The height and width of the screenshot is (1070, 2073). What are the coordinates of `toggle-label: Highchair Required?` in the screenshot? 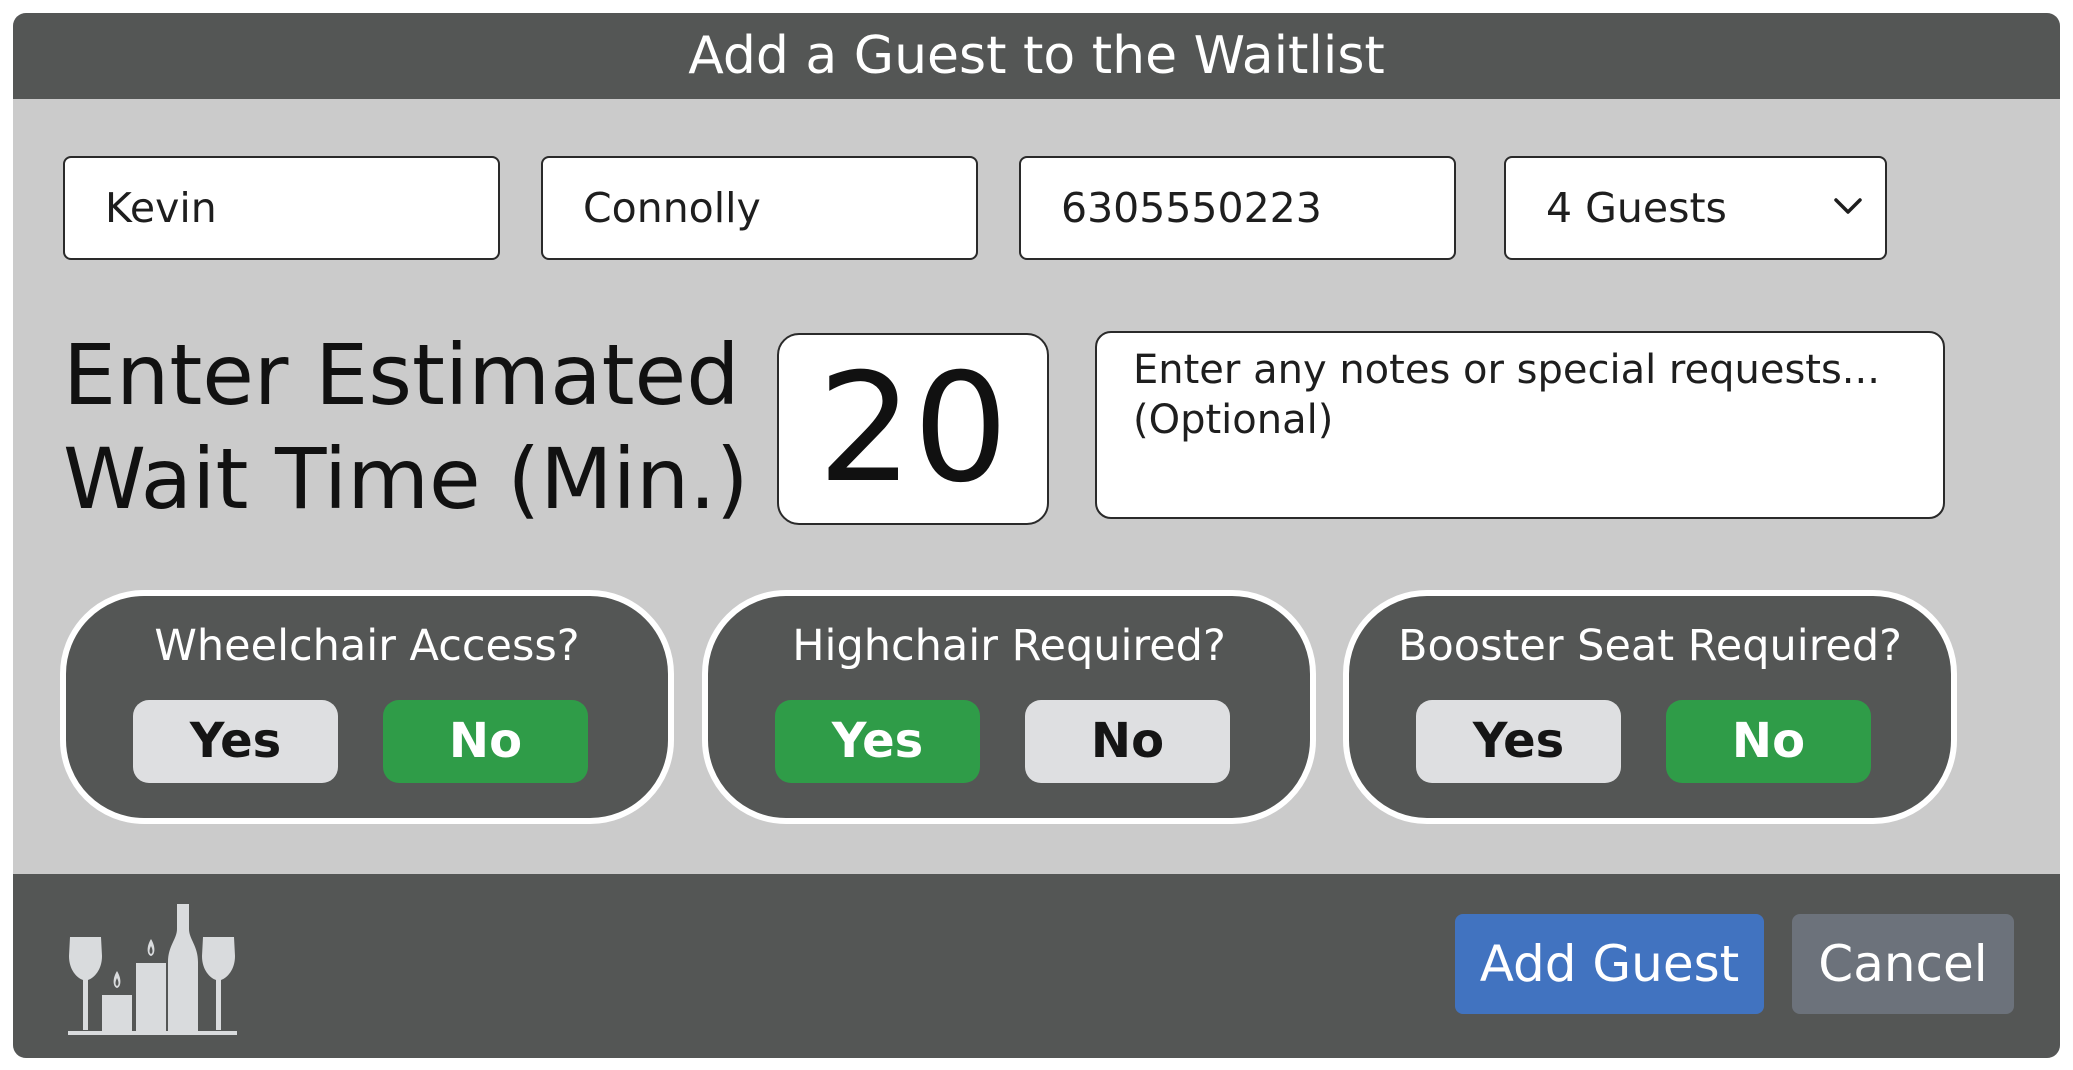 It's located at (1009, 646).